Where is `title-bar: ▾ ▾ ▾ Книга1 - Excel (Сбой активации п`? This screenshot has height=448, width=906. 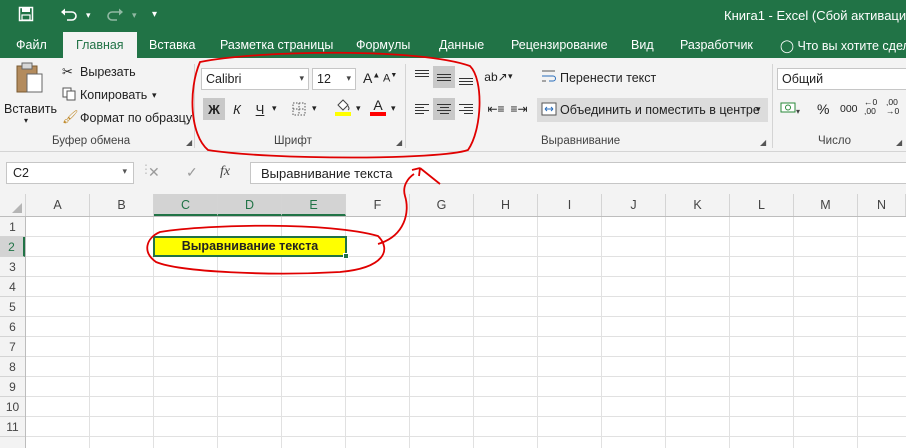
title-bar: ▾ ▾ ▾ Книга1 - Excel (Сбой активации п is located at coordinates (453, 16).